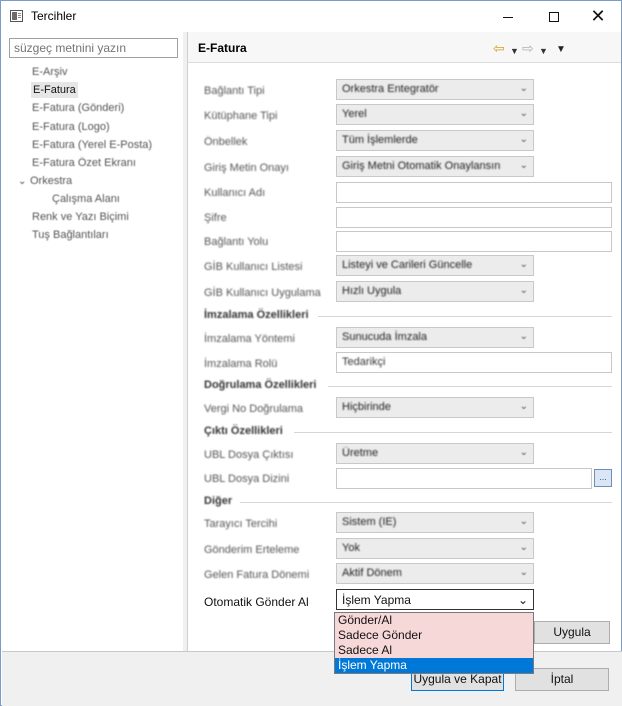  I want to click on dropdown-option: Sadece Gönder, so click(434, 635).